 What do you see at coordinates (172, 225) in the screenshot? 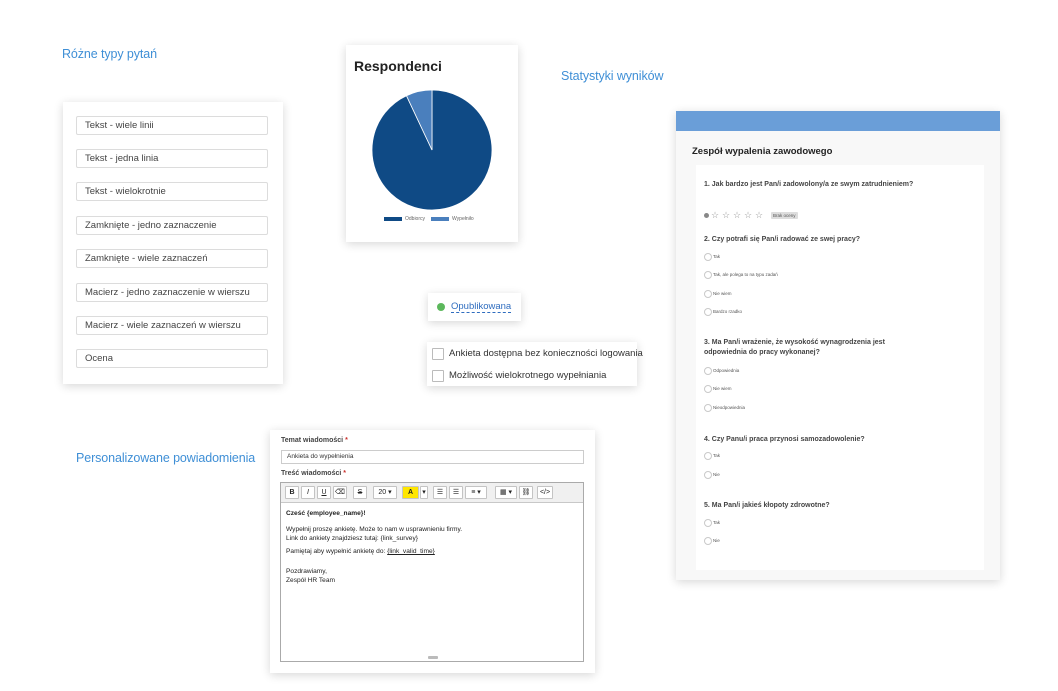
I see `question-type-button: Zamknięte - jedno zaznaczenie` at bounding box center [172, 225].